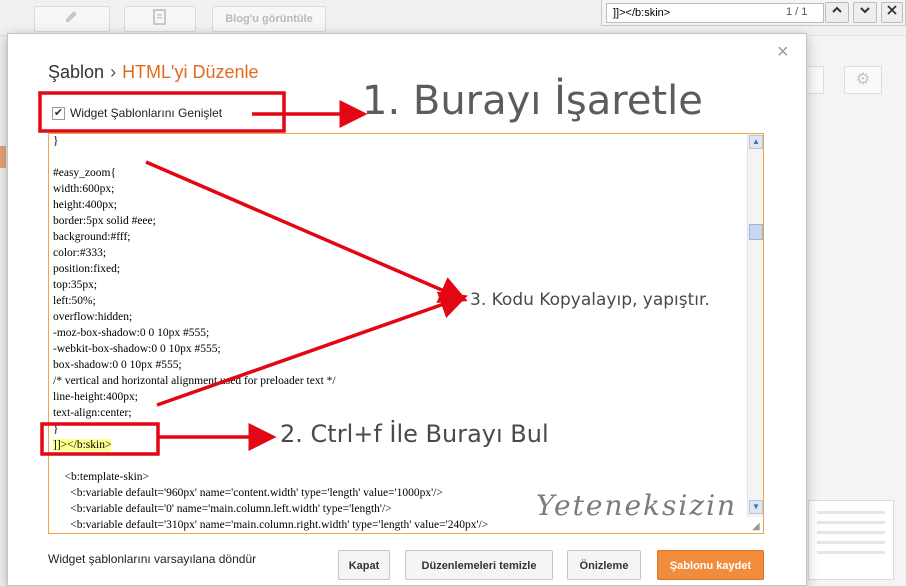  Describe the element at coordinates (756, 507) in the screenshot. I see `scroll-down-icon: ▼` at that location.